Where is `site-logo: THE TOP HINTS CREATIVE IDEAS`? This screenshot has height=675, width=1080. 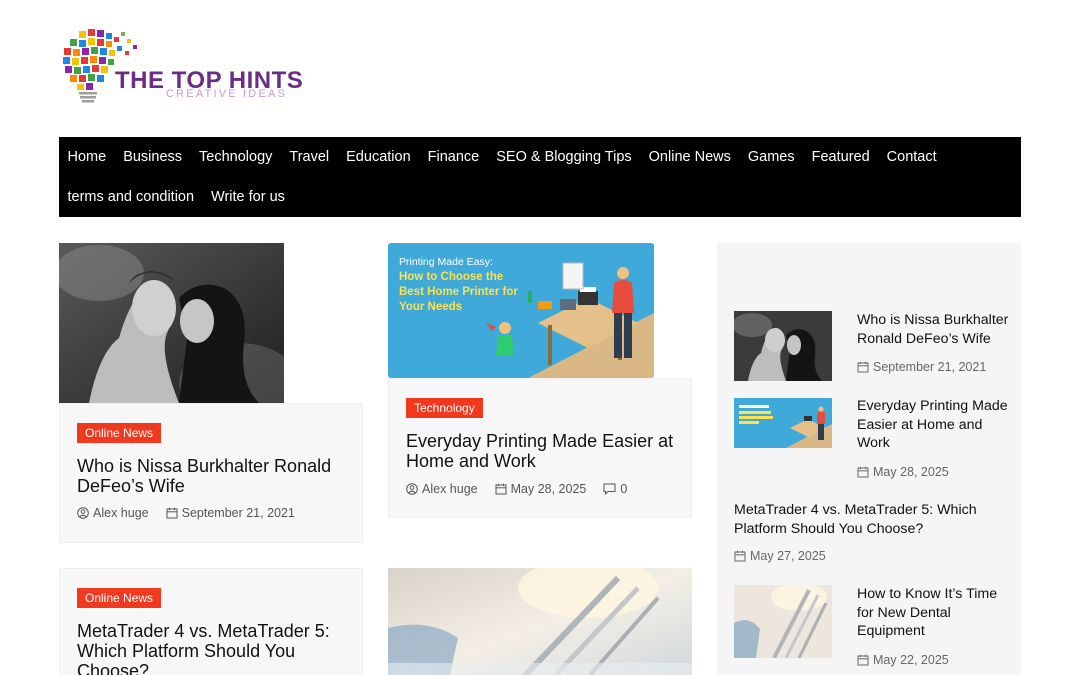 site-logo: THE TOP HINTS CREATIVE IDEAS is located at coordinates (182, 66).